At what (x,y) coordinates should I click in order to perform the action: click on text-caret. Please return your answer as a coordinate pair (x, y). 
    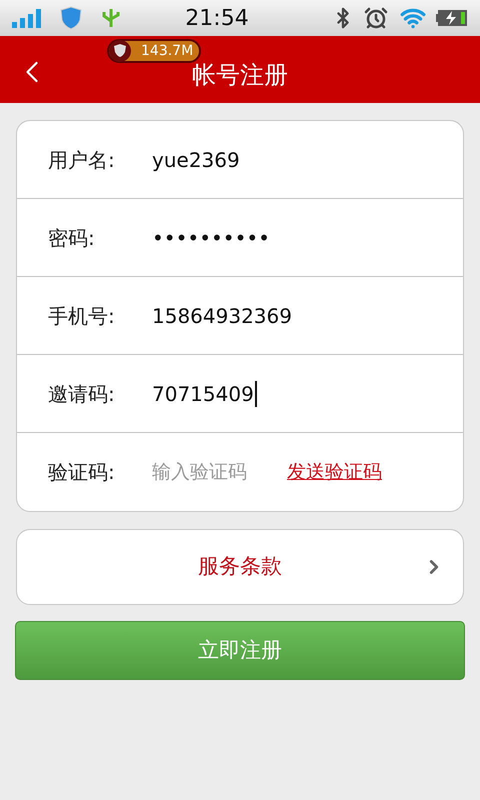
    Looking at the image, I should click on (255, 393).